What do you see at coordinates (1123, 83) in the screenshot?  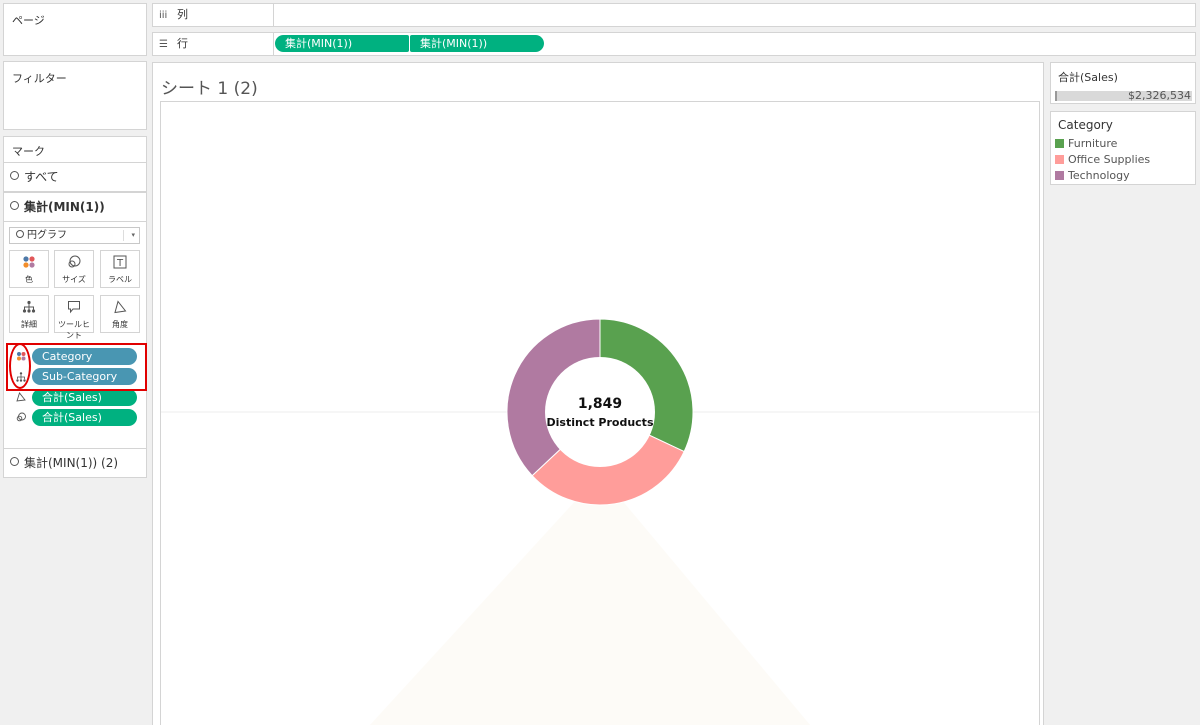 I see `size-legend: 合計(Sales) $2,326,534` at bounding box center [1123, 83].